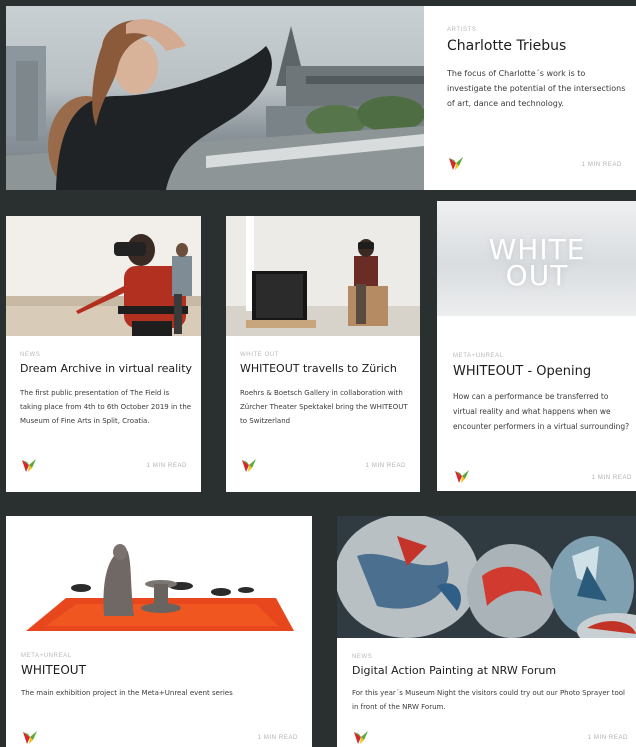 The width and height of the screenshot is (636, 747). What do you see at coordinates (318, 368) in the screenshot?
I see `card-title: WHITEOUT travells to Zürich` at bounding box center [318, 368].